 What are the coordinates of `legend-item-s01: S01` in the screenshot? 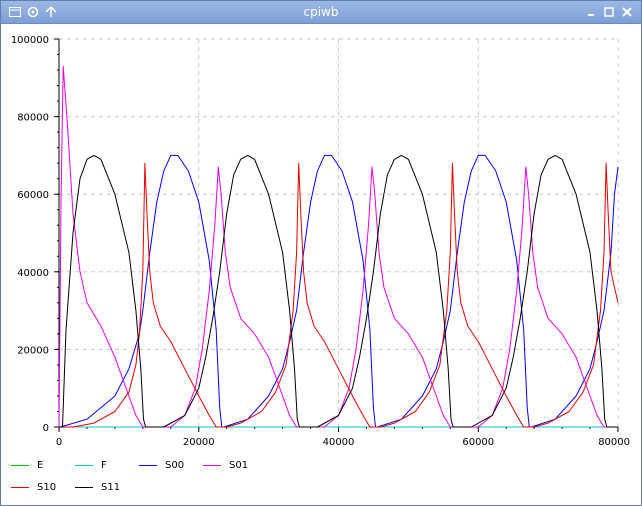 It's located at (225, 465).